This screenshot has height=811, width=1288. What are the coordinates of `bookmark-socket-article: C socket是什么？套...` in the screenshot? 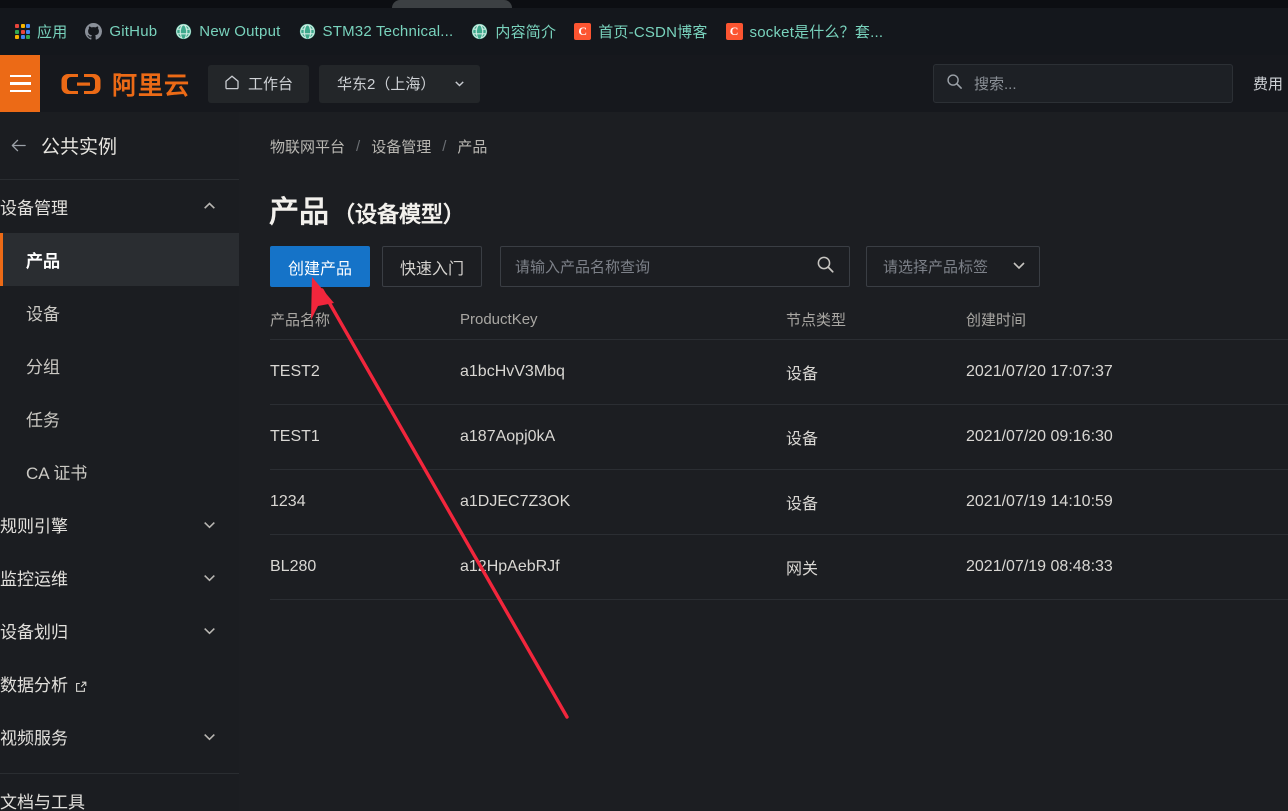 It's located at (805, 32).